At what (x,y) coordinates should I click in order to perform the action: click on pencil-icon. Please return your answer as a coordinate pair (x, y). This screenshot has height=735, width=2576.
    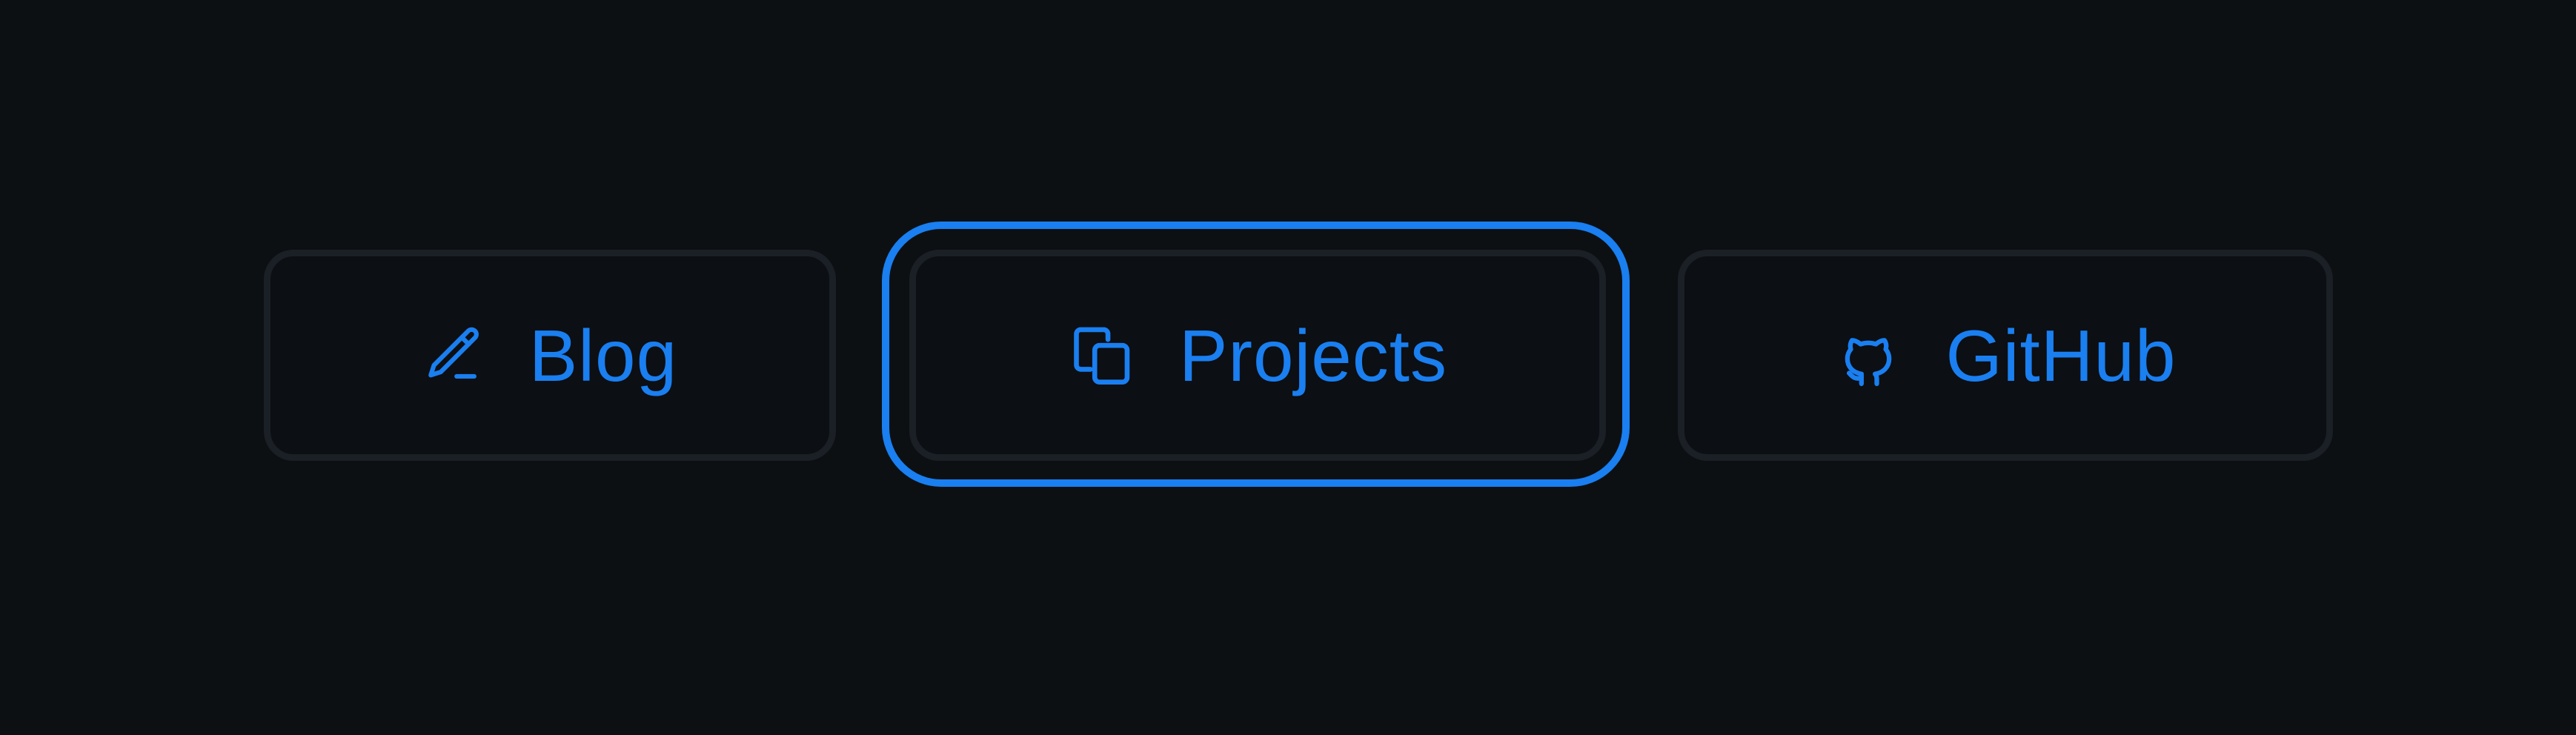
    Looking at the image, I should click on (454, 356).